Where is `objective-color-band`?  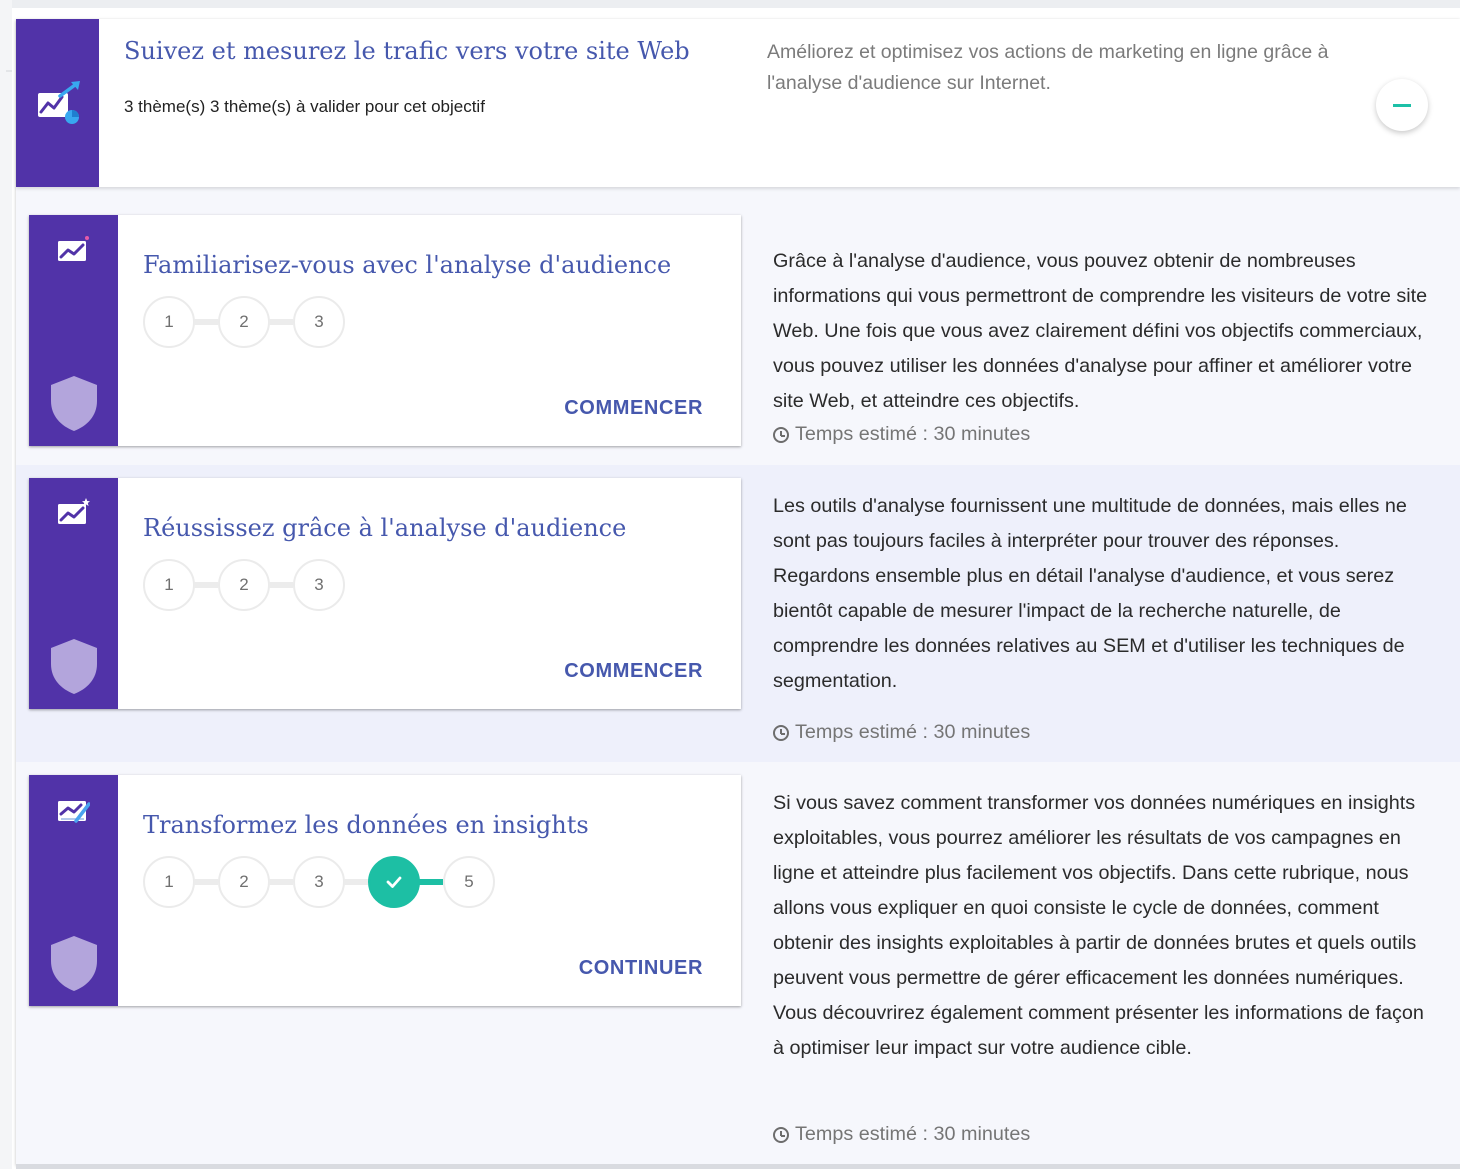
objective-color-band is located at coordinates (57, 103).